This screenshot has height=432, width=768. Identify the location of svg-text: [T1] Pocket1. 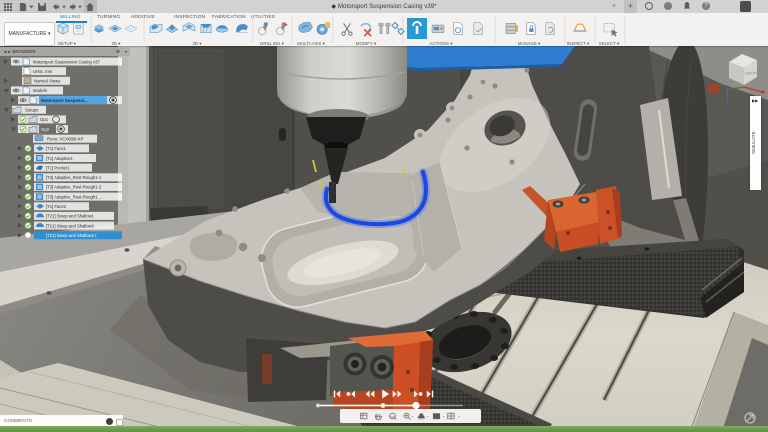
(58, 167).